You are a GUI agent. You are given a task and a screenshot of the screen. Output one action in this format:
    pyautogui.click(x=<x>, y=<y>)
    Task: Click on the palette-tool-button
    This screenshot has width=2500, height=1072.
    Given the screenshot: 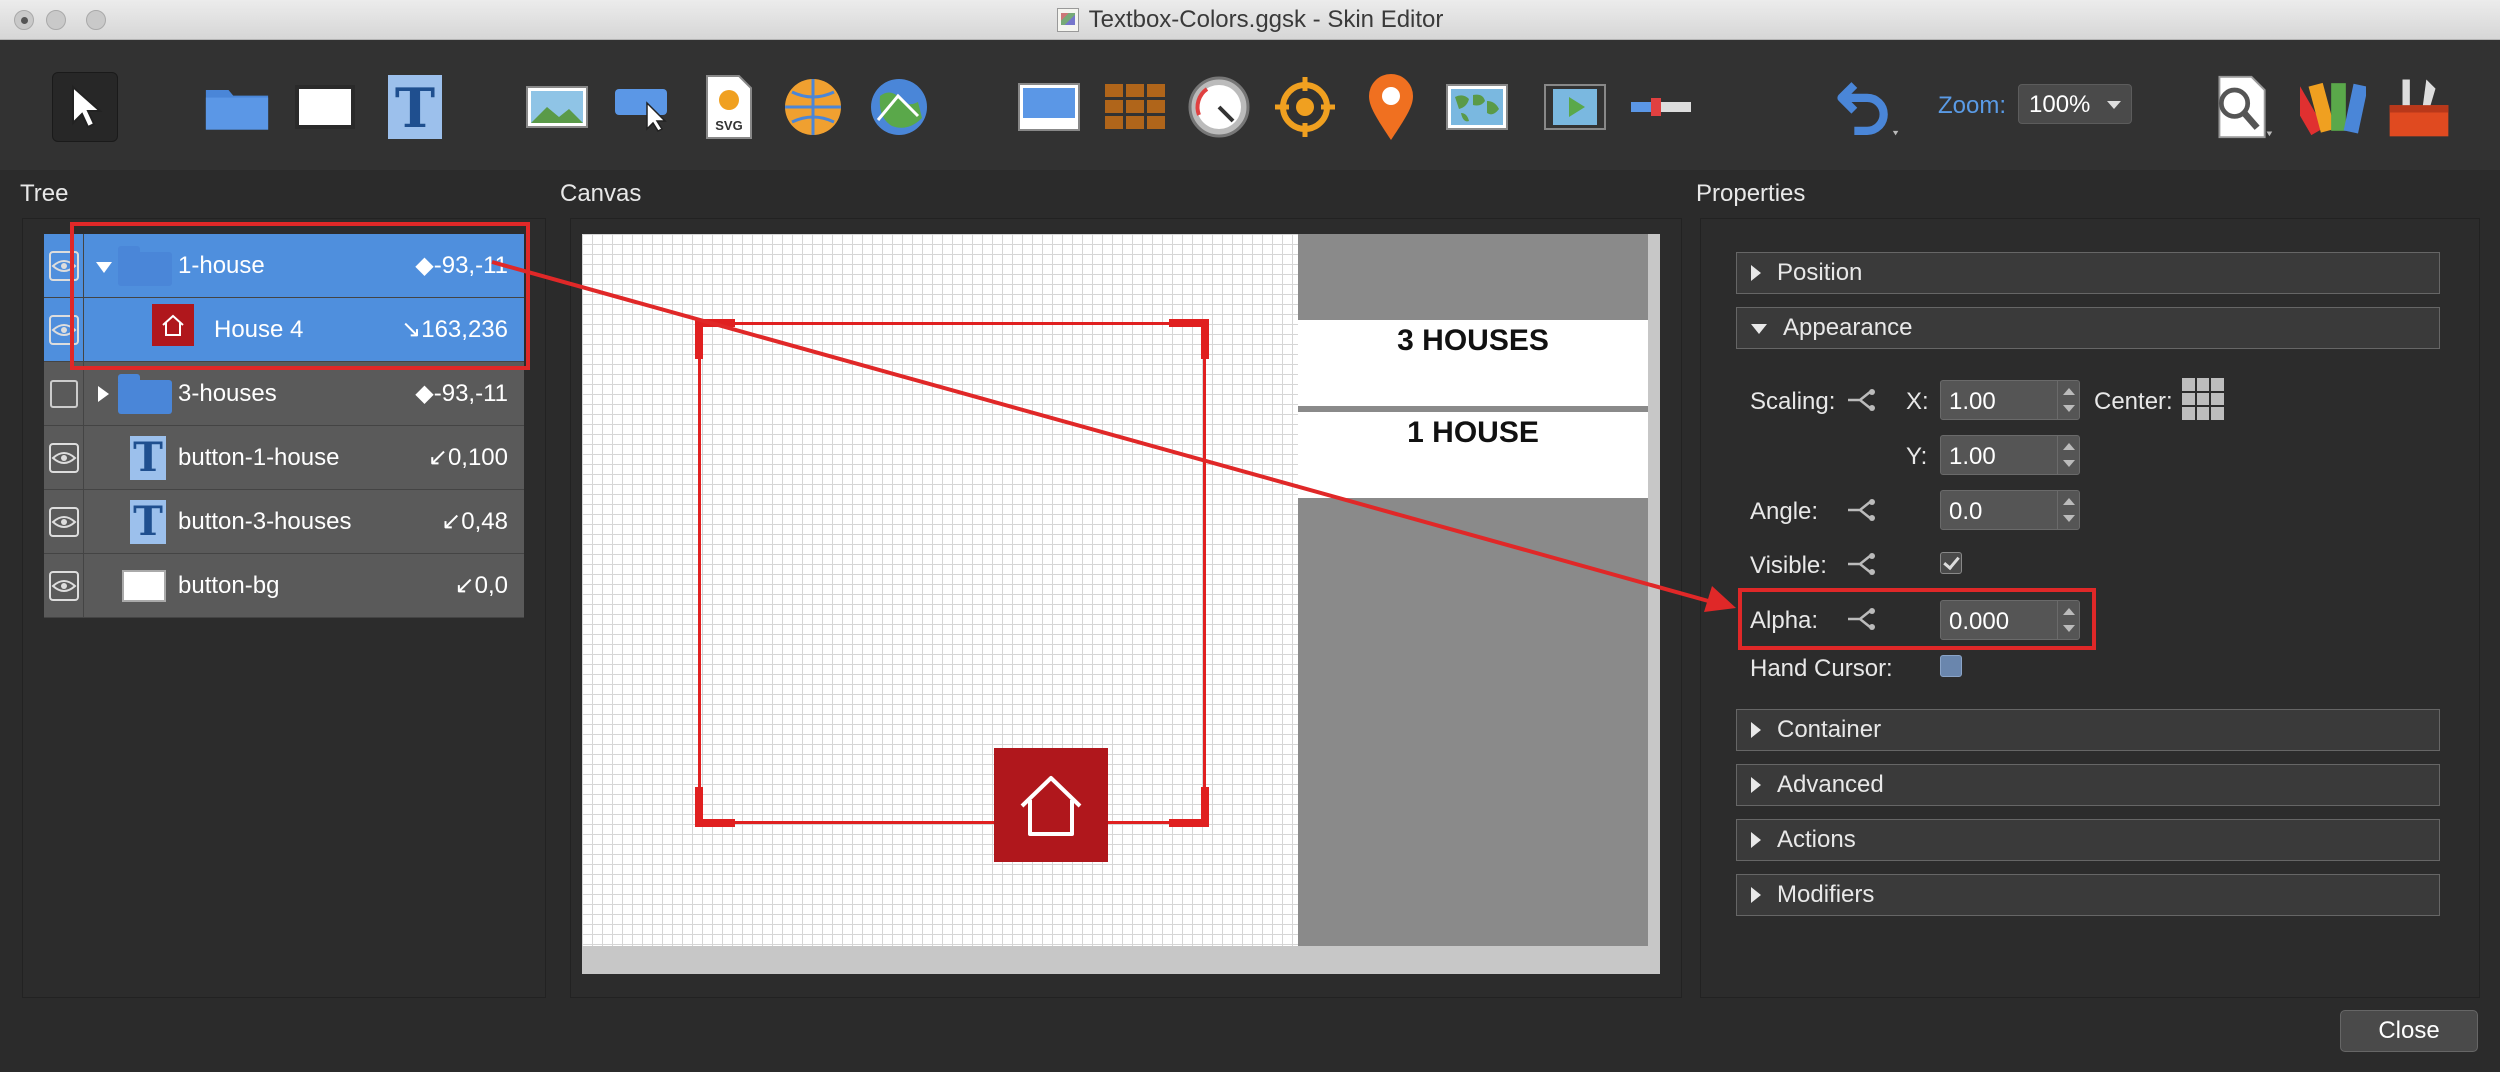 What is the action you would take?
    pyautogui.click(x=2333, y=107)
    